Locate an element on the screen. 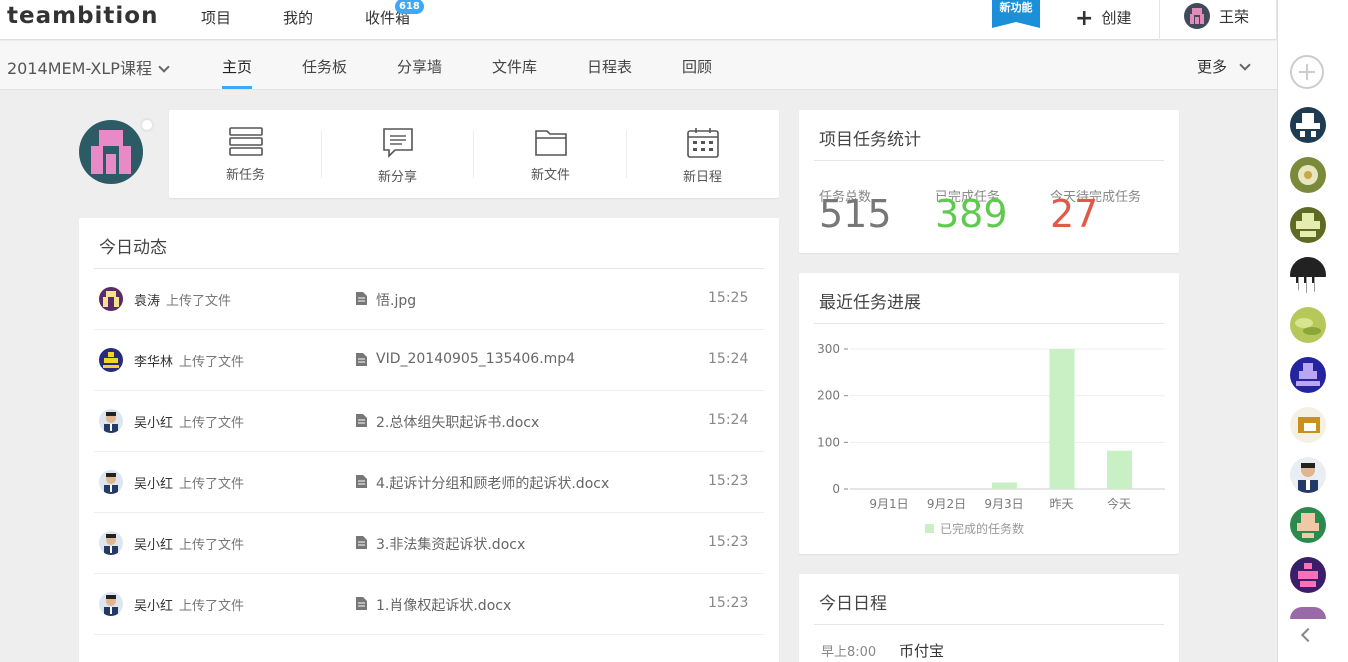 The height and width of the screenshot is (662, 1348). more-menu: 更多 is located at coordinates (1224, 66).